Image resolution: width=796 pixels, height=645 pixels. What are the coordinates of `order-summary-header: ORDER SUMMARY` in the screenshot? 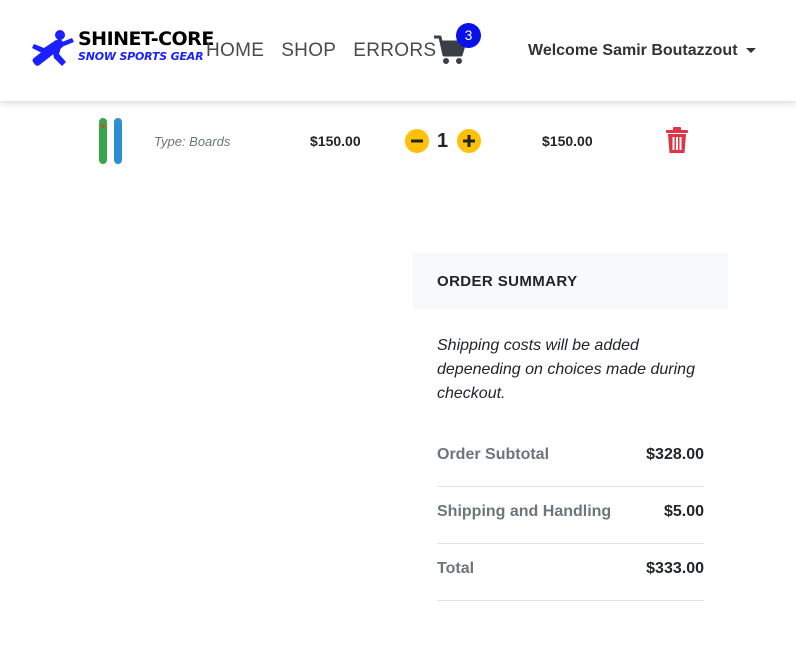 It's located at (570, 281).